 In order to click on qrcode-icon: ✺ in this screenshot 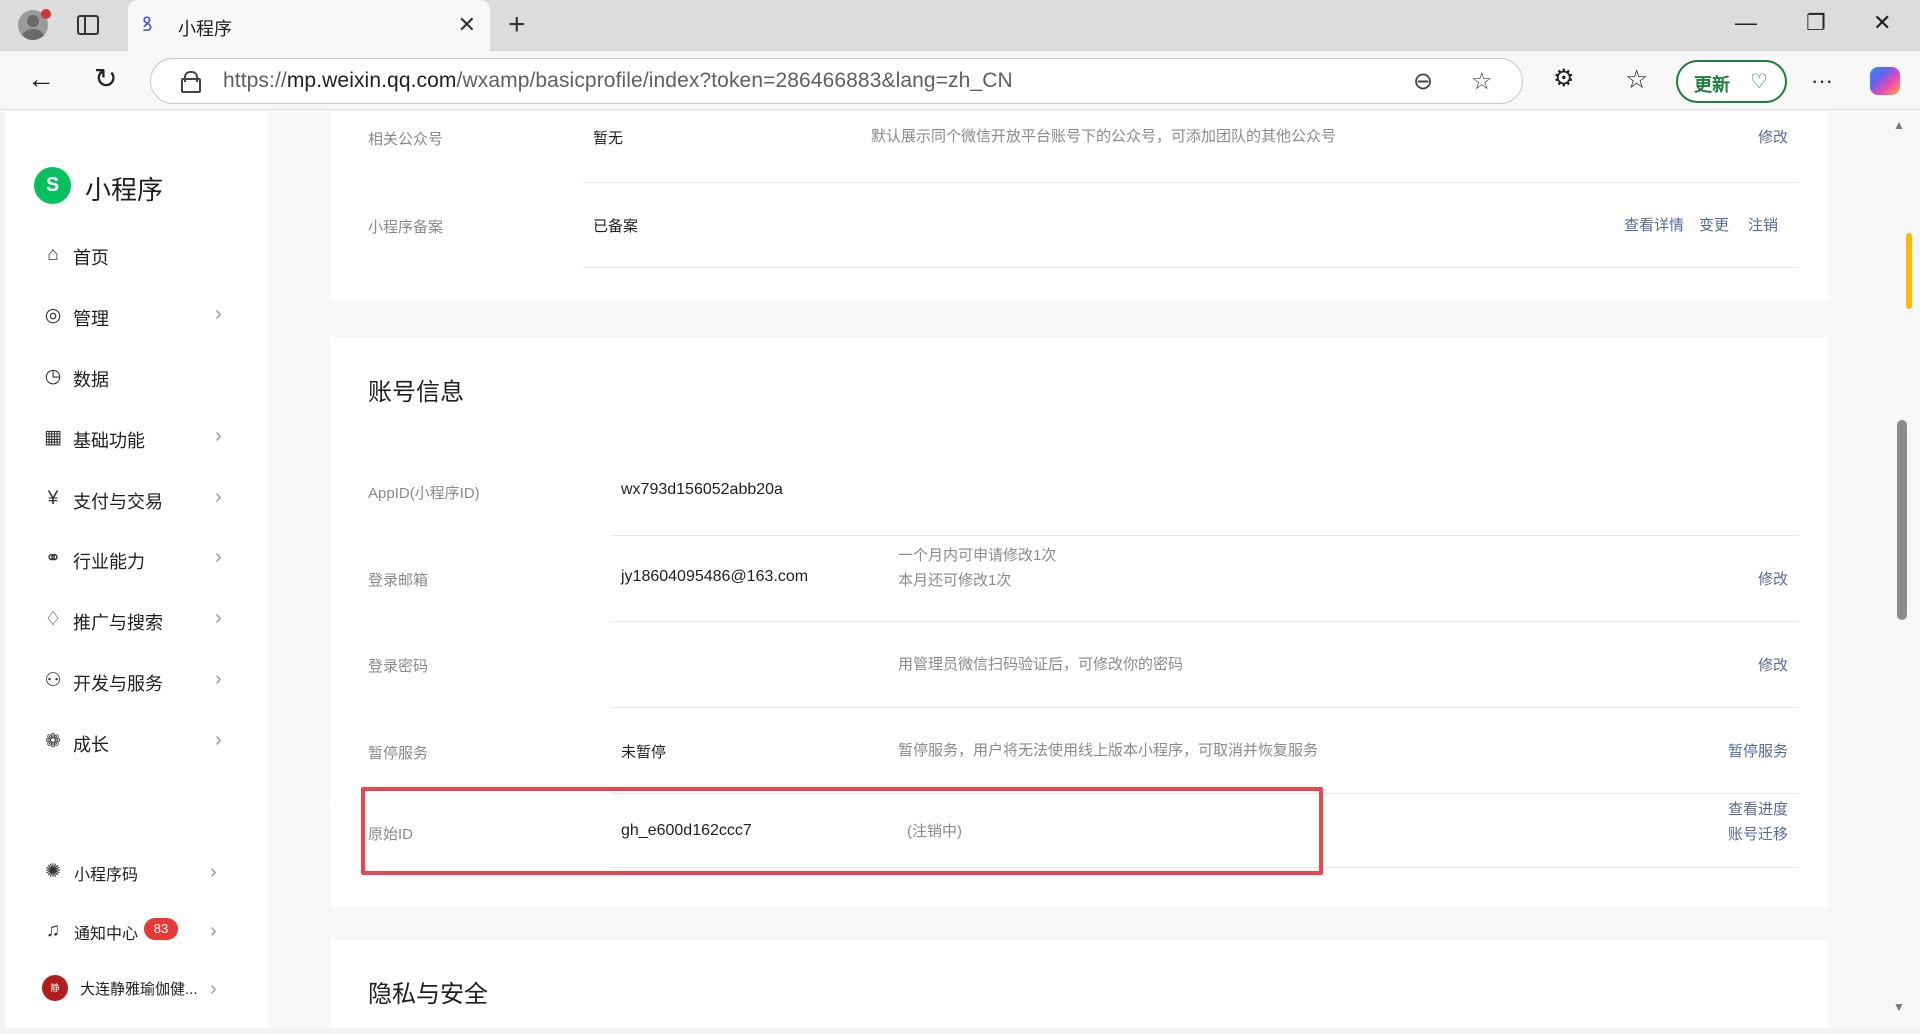, I will do `click(53, 871)`.